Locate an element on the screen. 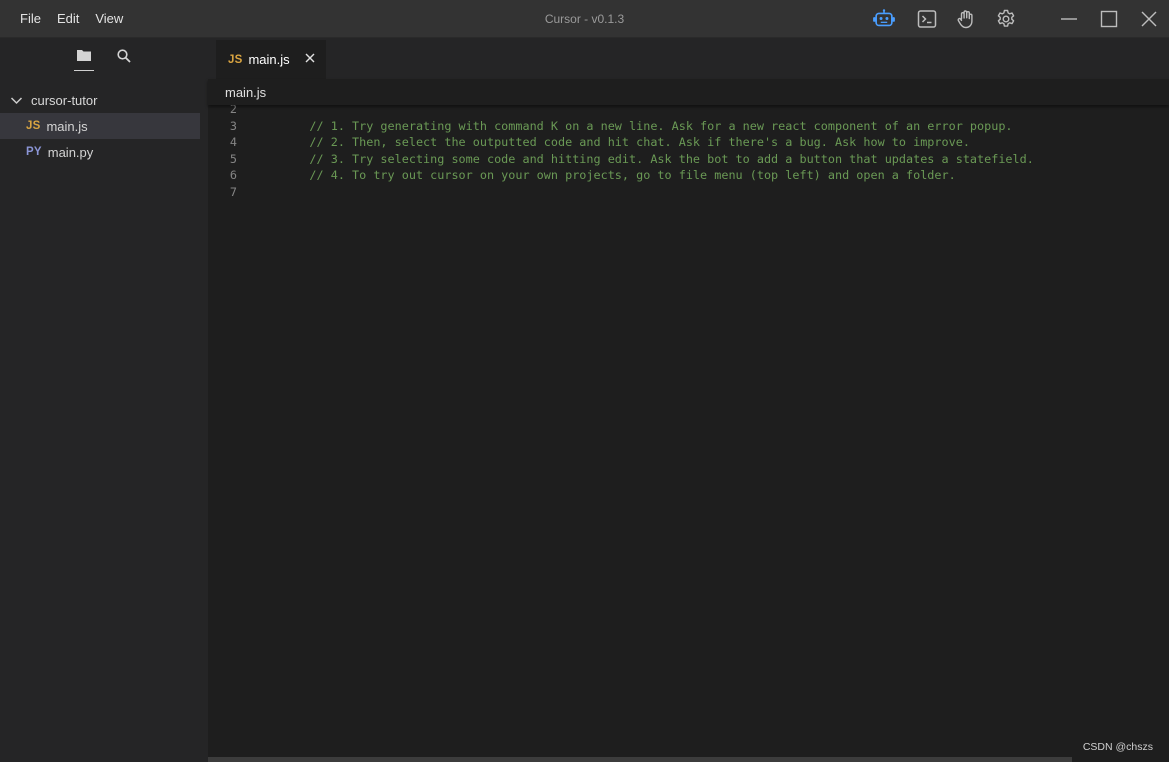  editor-tab-bar: JS main.js is located at coordinates (688, 58).